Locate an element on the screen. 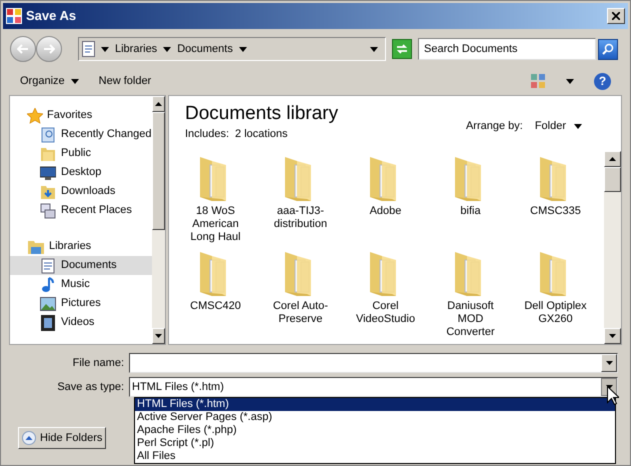 Image resolution: width=631 pixels, height=466 pixels. save-type-label: Save as type: is located at coordinates (90, 387).